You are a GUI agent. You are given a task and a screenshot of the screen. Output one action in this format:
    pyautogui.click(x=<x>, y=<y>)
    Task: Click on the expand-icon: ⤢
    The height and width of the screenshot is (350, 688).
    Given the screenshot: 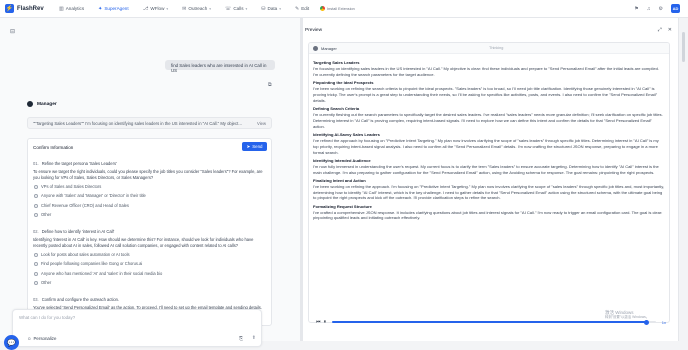 What is the action you would take?
    pyautogui.click(x=660, y=30)
    